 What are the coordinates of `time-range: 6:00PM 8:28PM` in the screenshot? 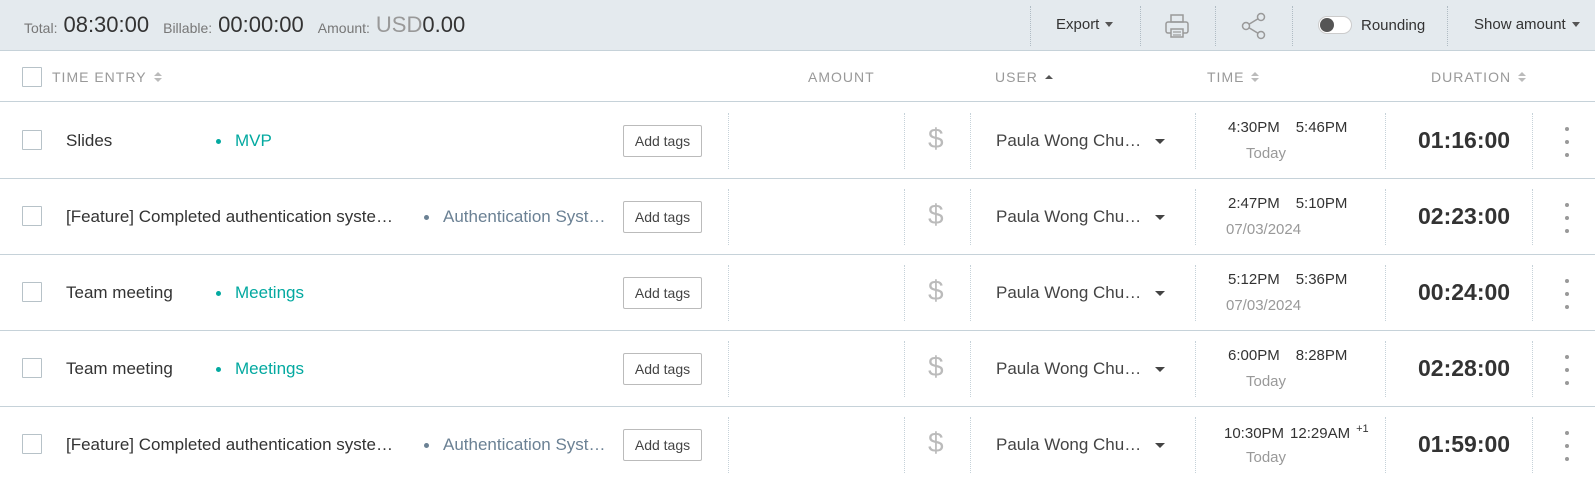 It's located at (1287, 355).